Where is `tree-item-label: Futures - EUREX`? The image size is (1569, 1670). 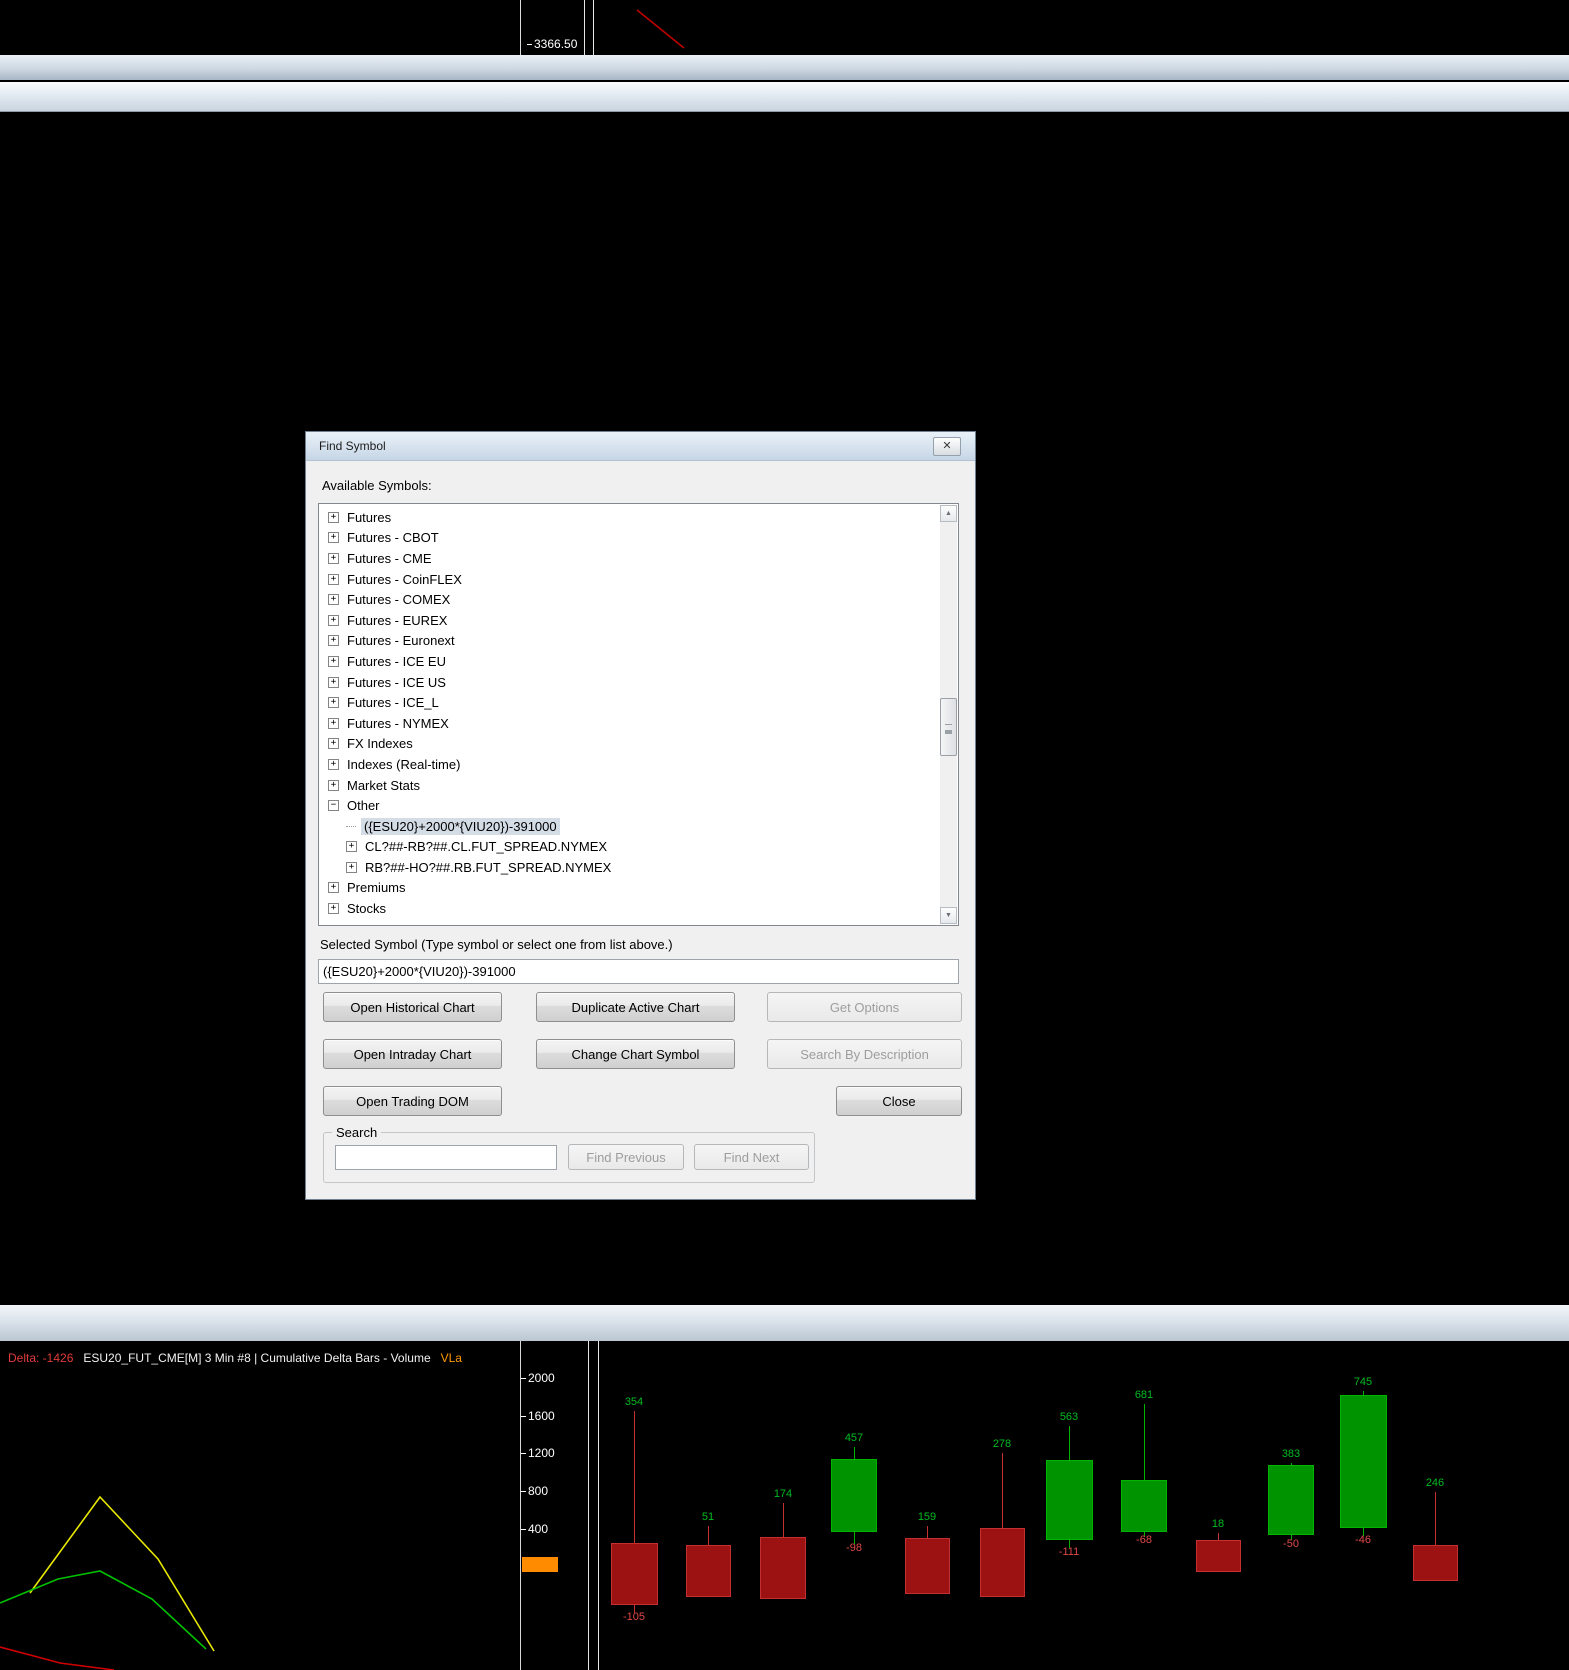
tree-item-label: Futures - EUREX is located at coordinates (397, 620).